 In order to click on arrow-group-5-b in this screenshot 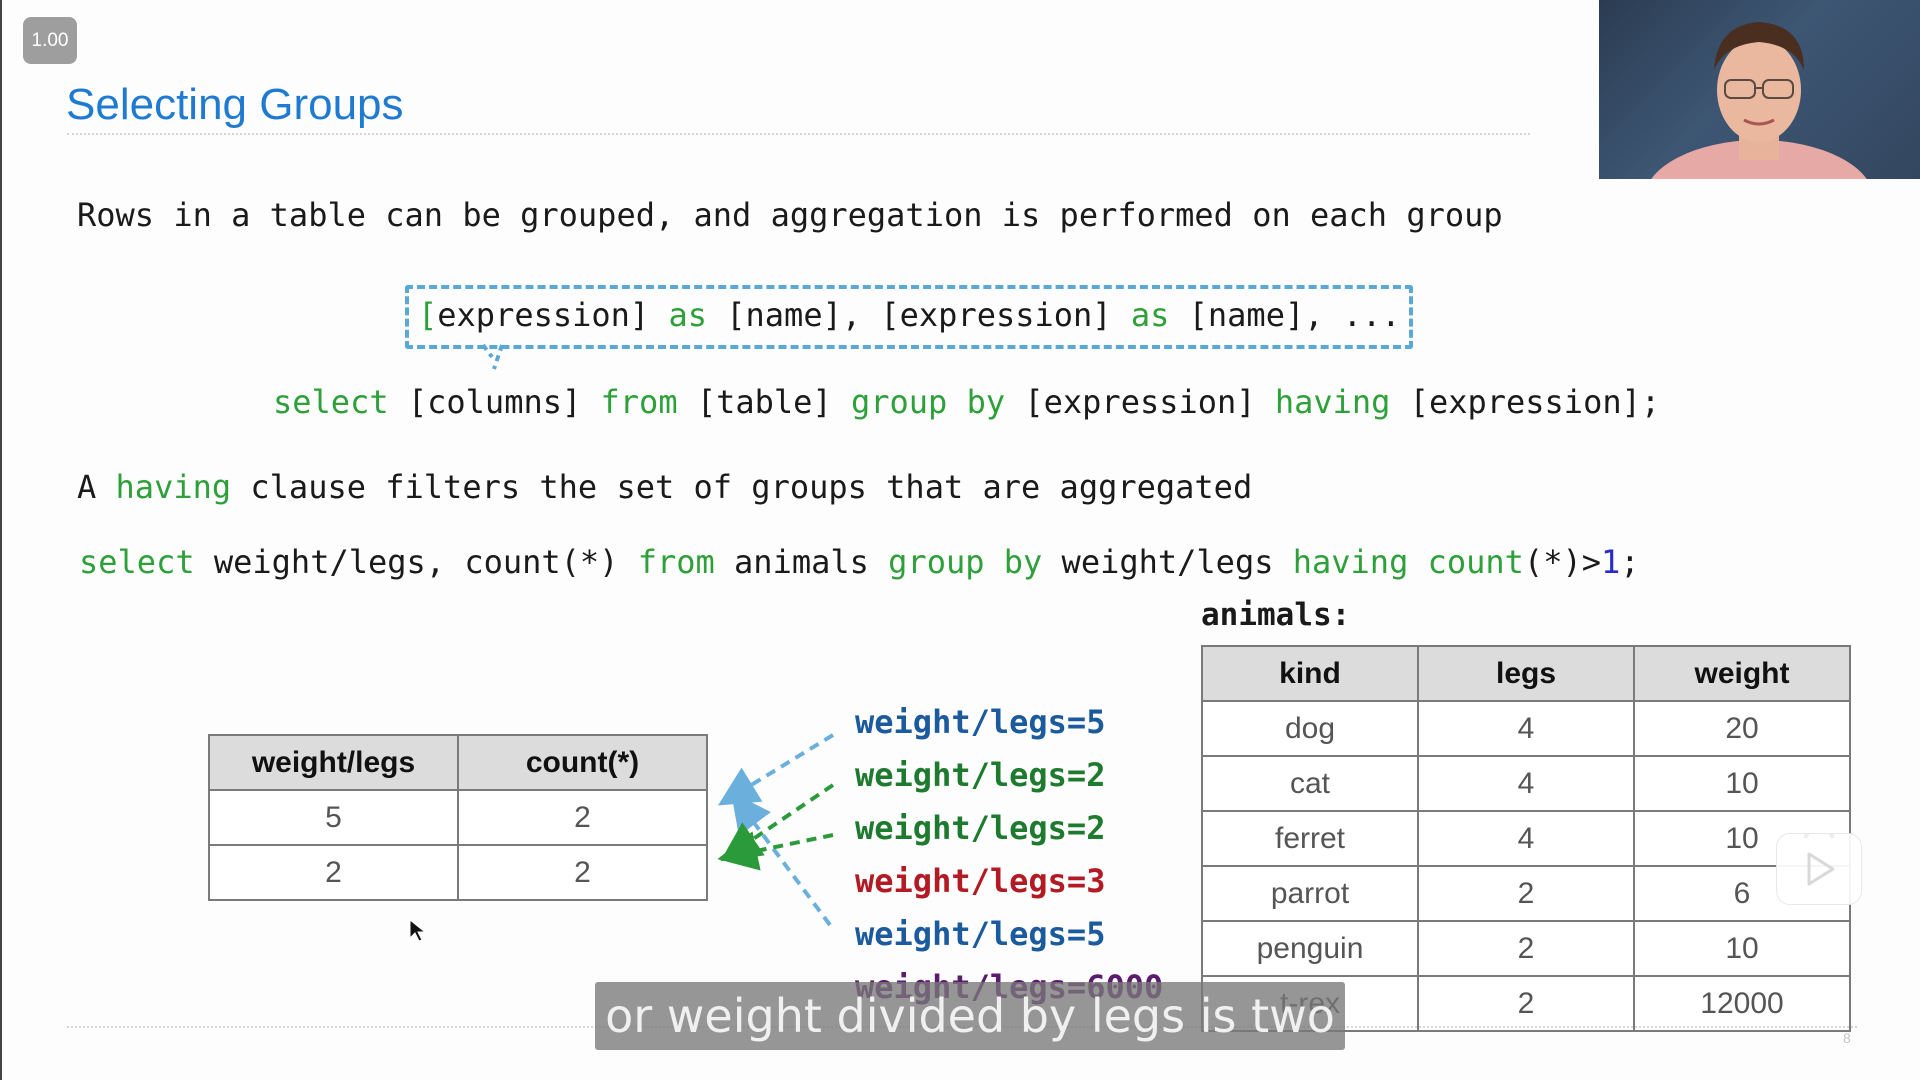, I will do `click(781, 859)`.